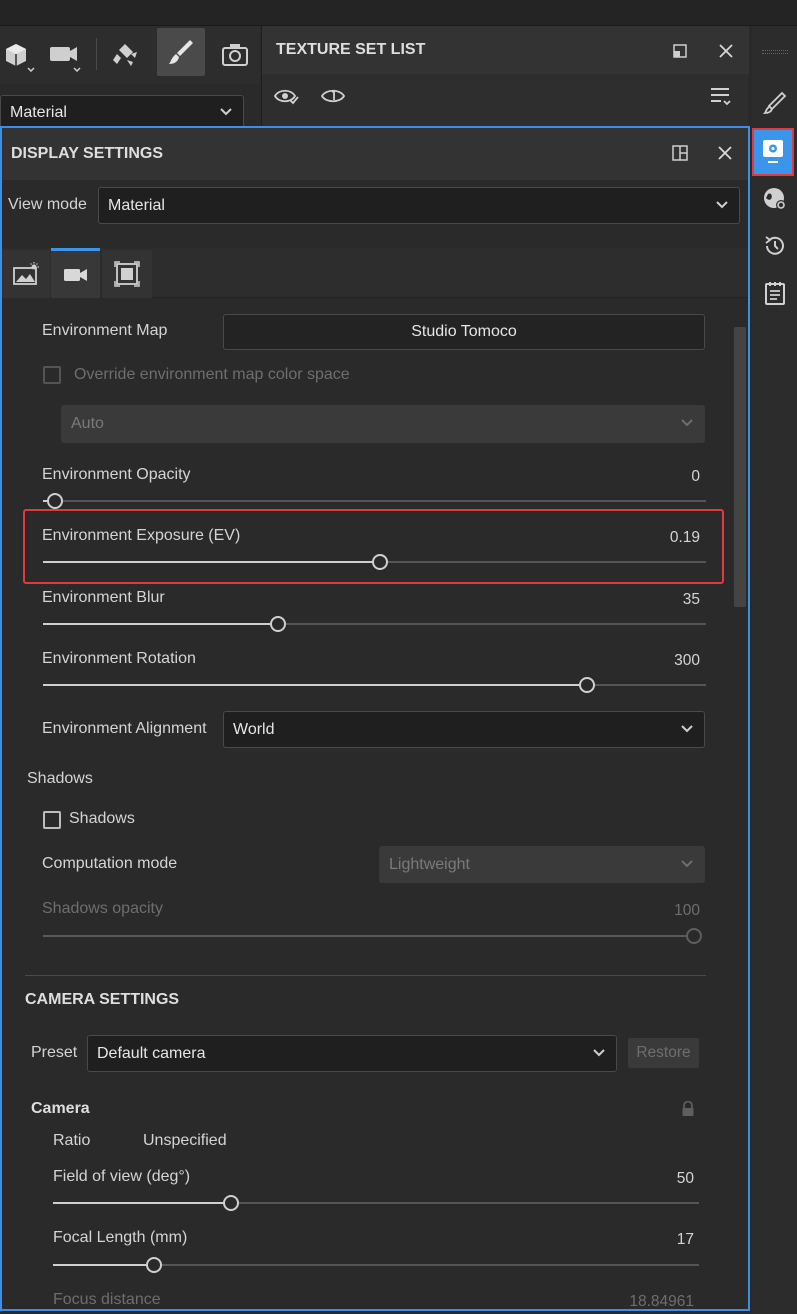 The height and width of the screenshot is (1314, 797). I want to click on shadows-opacity-fill, so click(368, 936).